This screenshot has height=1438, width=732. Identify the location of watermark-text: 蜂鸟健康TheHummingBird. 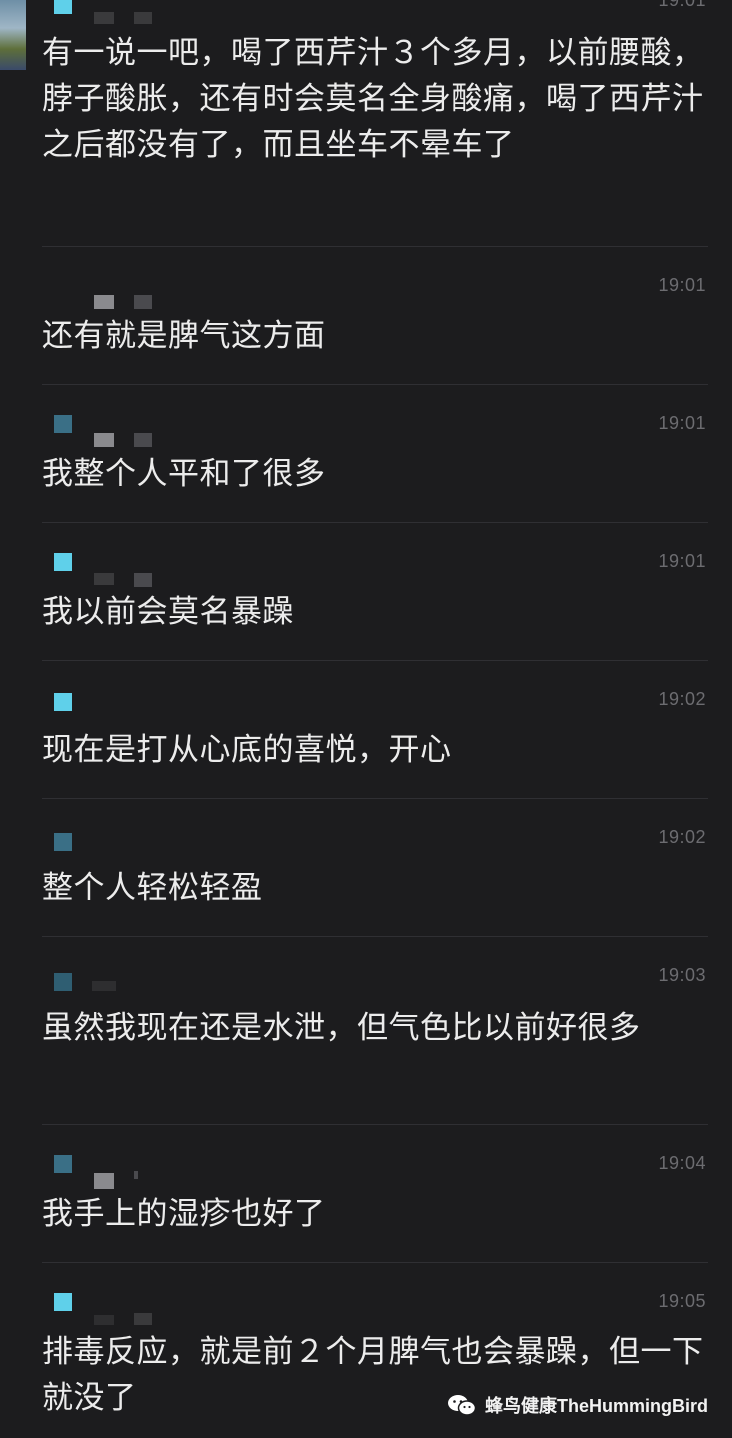
(596, 1406).